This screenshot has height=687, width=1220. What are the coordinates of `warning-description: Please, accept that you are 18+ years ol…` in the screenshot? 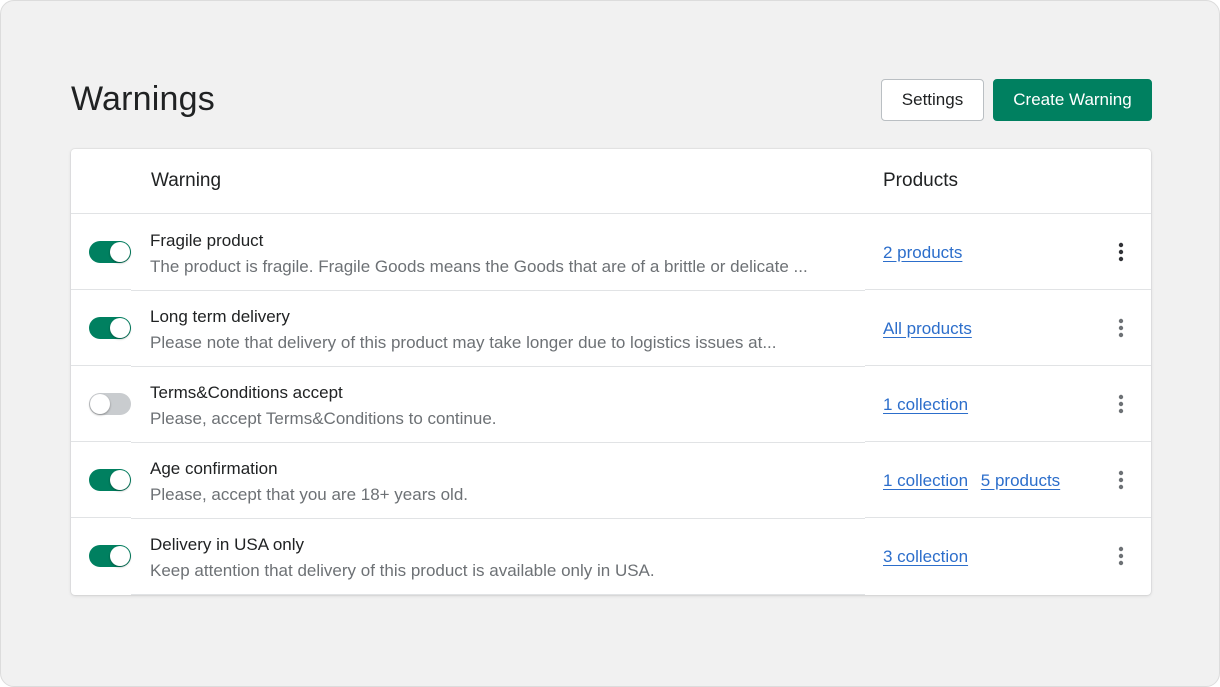 It's located at (309, 494).